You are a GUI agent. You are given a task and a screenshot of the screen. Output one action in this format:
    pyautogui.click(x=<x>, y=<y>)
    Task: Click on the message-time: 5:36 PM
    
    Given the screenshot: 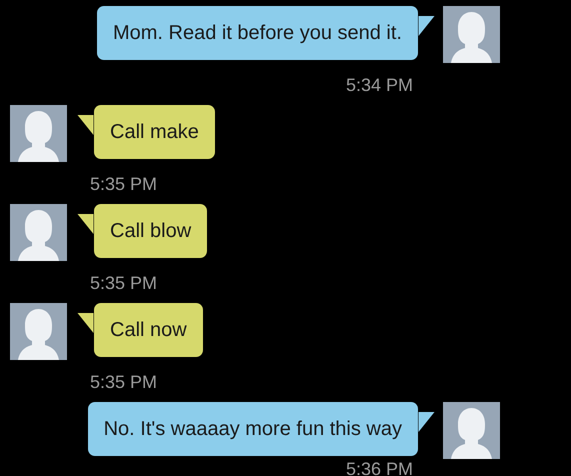 What is the action you would take?
    pyautogui.click(x=379, y=468)
    